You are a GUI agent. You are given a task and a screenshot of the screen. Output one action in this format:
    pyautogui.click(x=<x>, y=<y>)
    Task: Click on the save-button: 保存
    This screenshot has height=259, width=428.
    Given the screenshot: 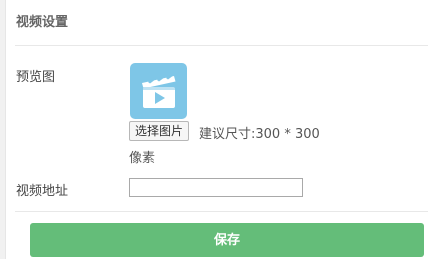 What is the action you would take?
    pyautogui.click(x=227, y=240)
    